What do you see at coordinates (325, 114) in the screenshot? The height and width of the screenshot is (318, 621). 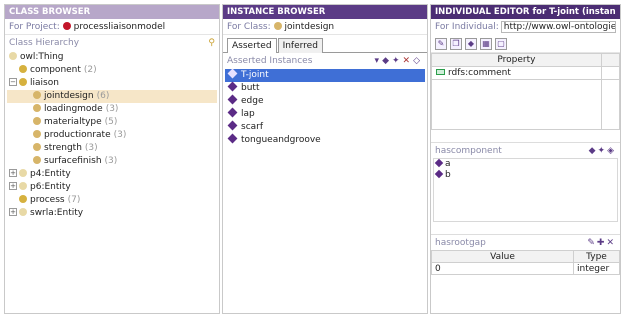 I see `list-item: lap` at bounding box center [325, 114].